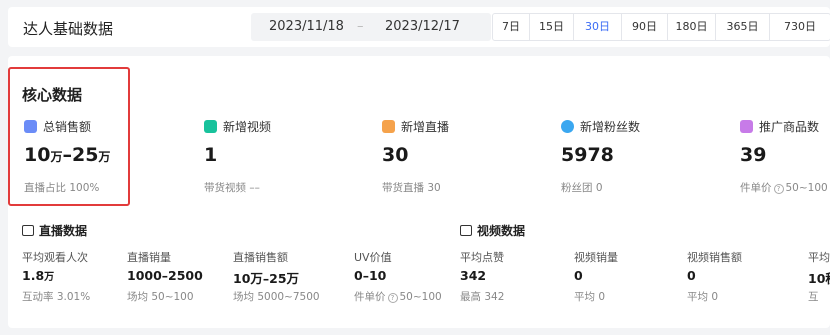 The image size is (830, 335). I want to click on metric-new-fans: 新增粉丝数 5978 粉丝团 0, so click(601, 156).